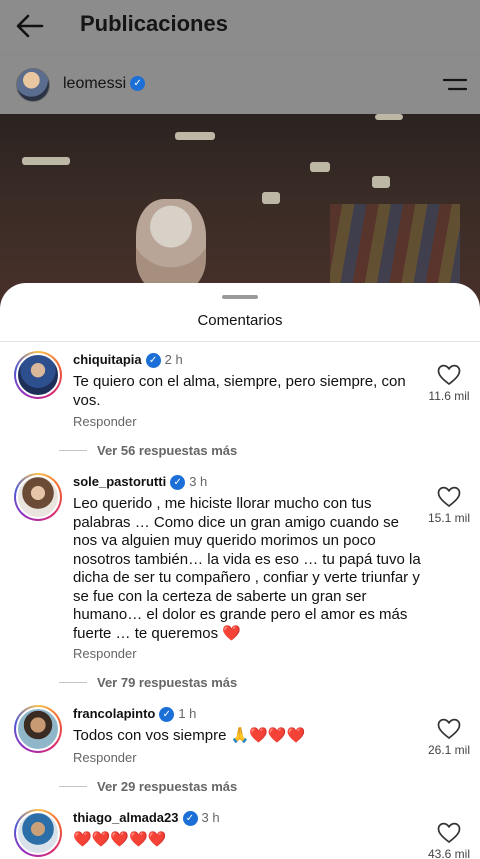  I want to click on view-more-replies-label: Ver 79 respuestas más, so click(167, 682).